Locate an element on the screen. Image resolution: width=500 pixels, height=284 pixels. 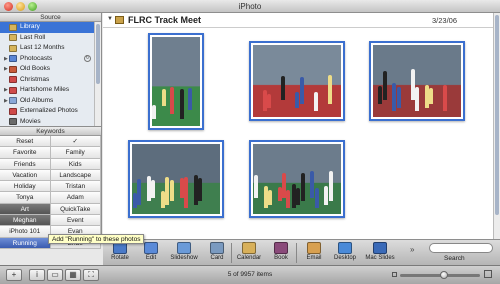
slideshow-icon is located at coordinates (184, 248).